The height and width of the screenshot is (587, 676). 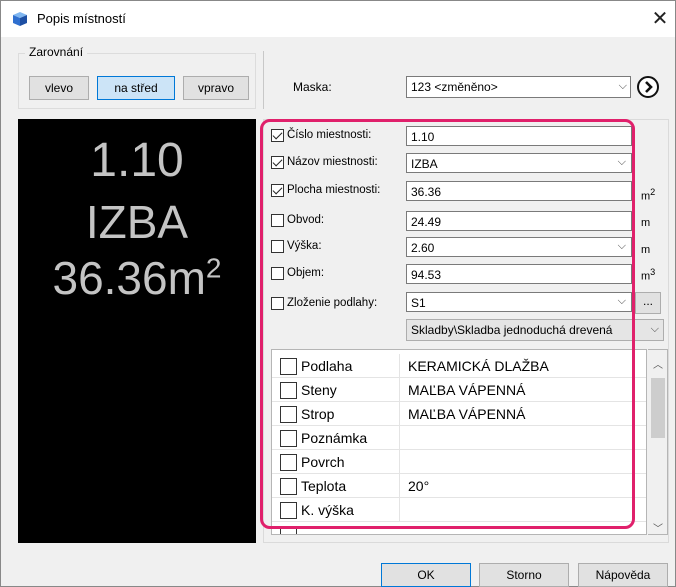 What do you see at coordinates (658, 408) in the screenshot?
I see `scrollbar-thumb` at bounding box center [658, 408].